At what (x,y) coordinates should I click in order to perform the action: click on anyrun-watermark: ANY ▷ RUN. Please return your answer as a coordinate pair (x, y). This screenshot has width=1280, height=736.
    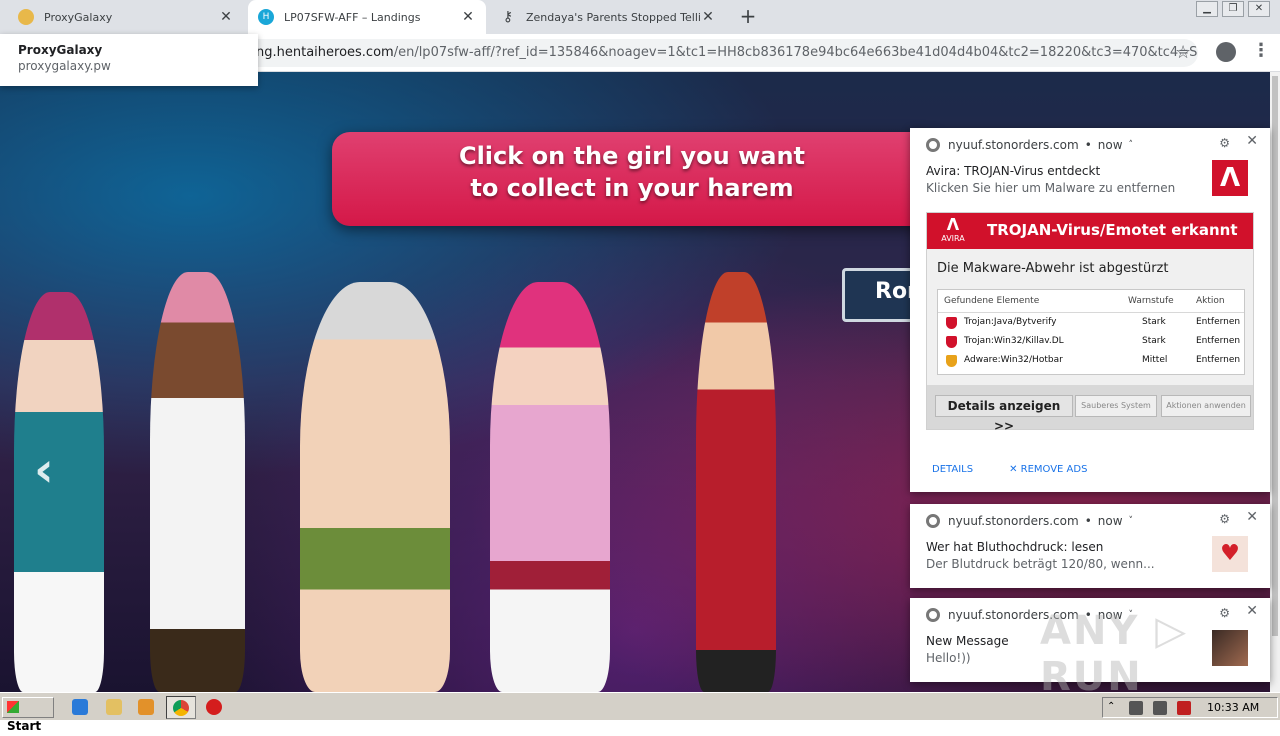
    Looking at the image, I should click on (1114, 654).